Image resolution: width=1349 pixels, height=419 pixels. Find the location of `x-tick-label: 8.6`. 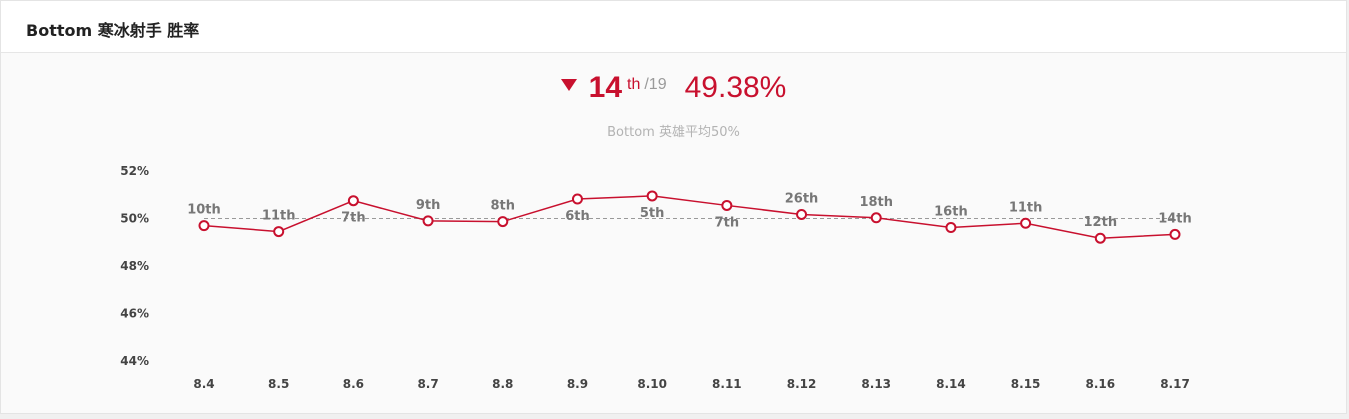

x-tick-label: 8.6 is located at coordinates (353, 384).